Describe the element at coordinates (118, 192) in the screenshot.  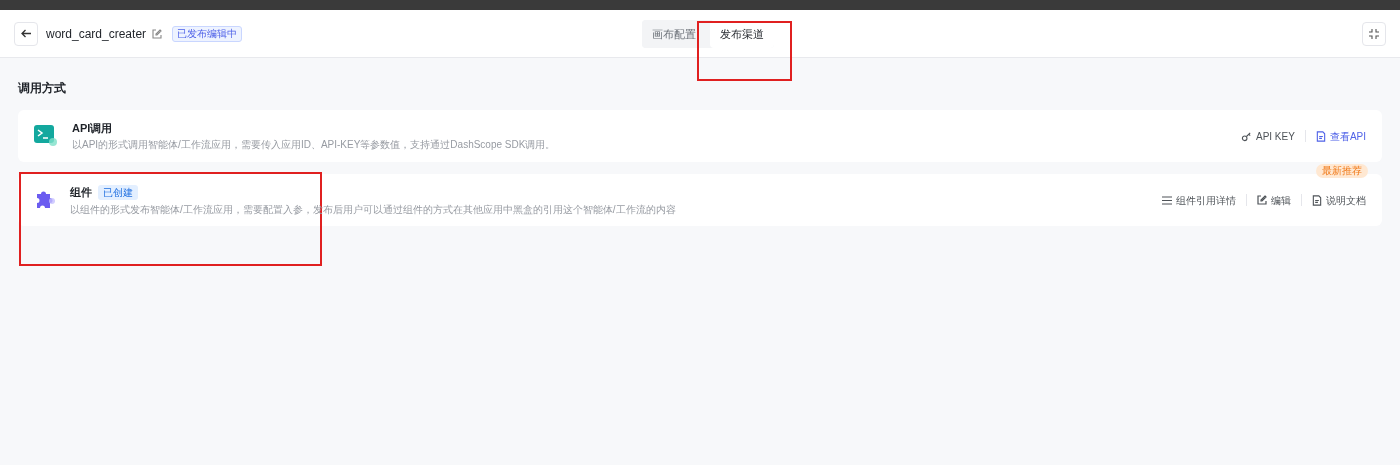
I see `status-badge: 已创建` at that location.